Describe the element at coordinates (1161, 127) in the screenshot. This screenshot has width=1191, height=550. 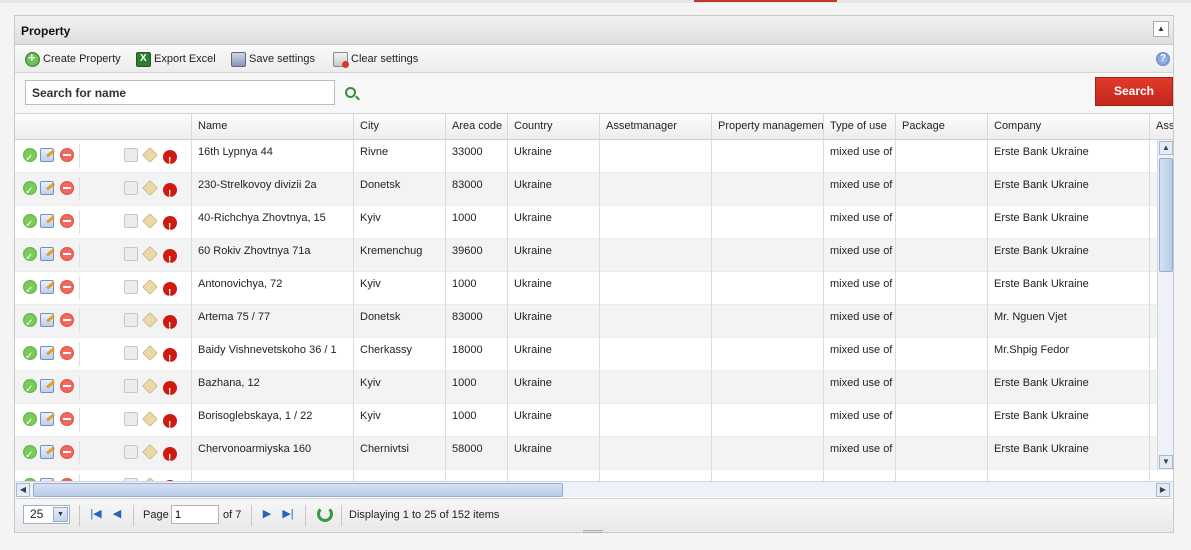
I see `column-header-ass: Ass` at that location.